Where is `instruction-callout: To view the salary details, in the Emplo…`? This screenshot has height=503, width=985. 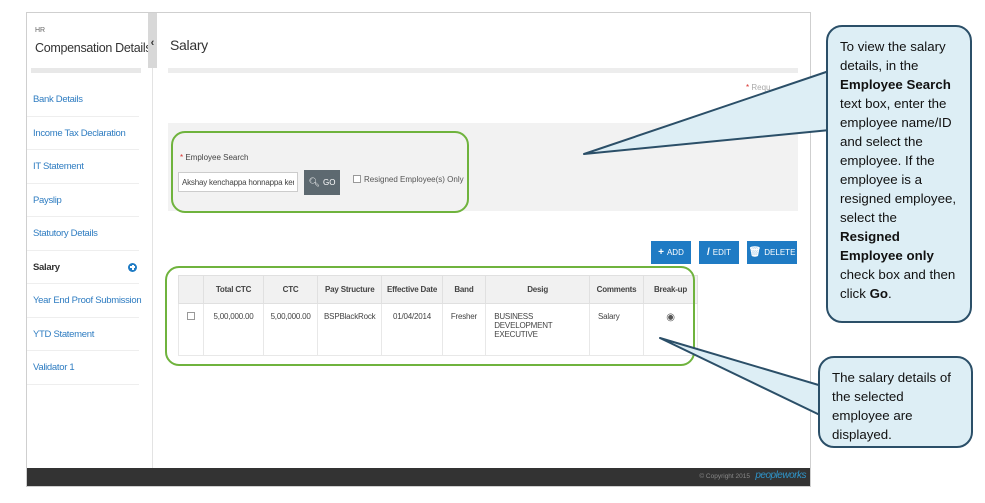 instruction-callout: To view the salary details, in the Emplo… is located at coordinates (899, 174).